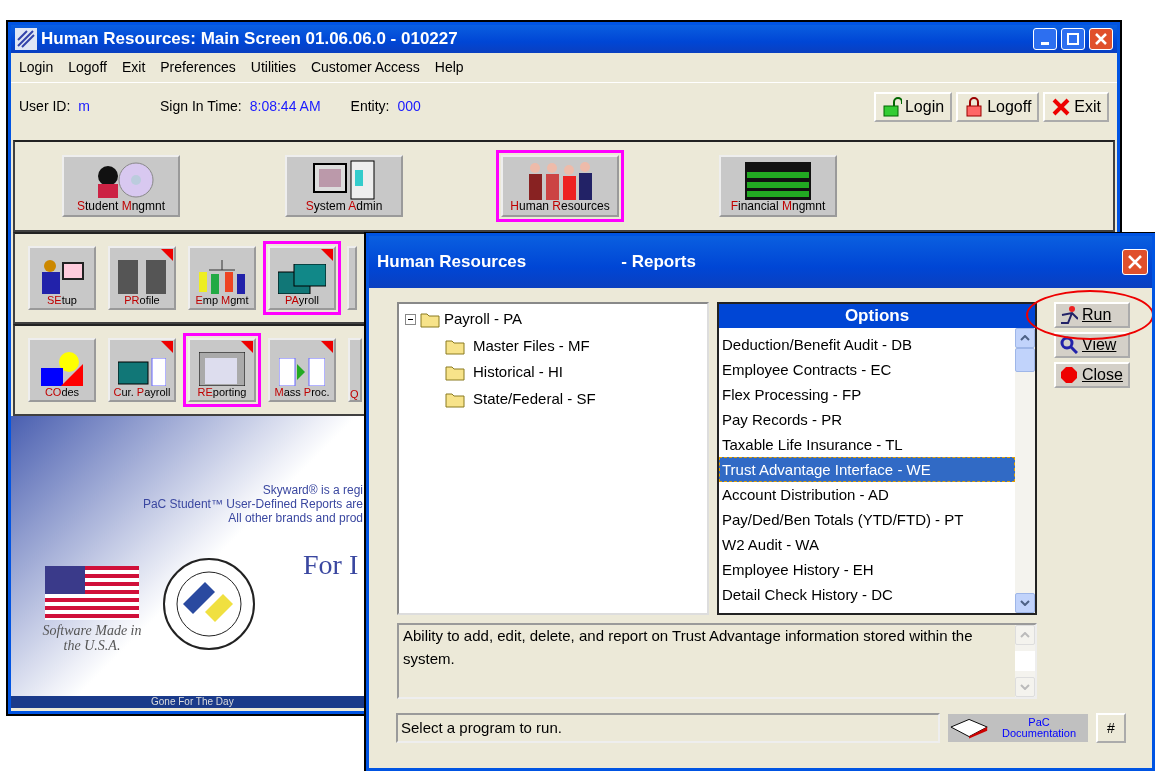  I want to click on notice-text: PaC Student™ User-Defined Reports are, so click(252, 504).